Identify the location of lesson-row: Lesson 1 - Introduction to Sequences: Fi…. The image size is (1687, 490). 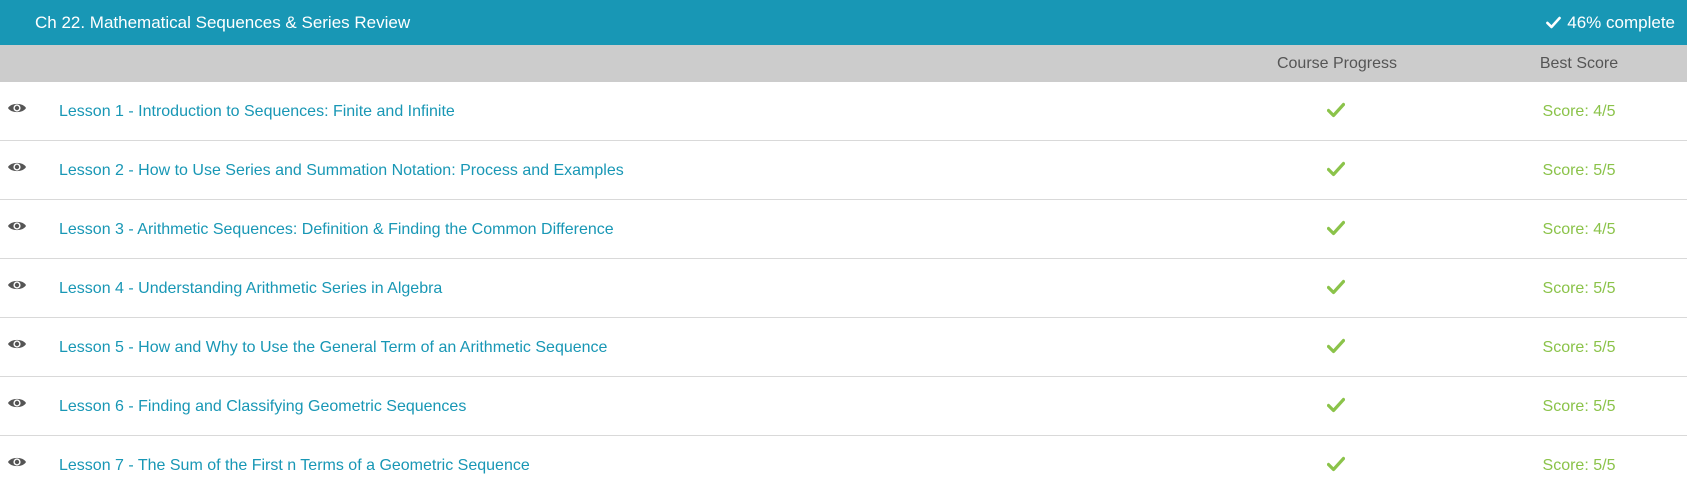
(843, 111).